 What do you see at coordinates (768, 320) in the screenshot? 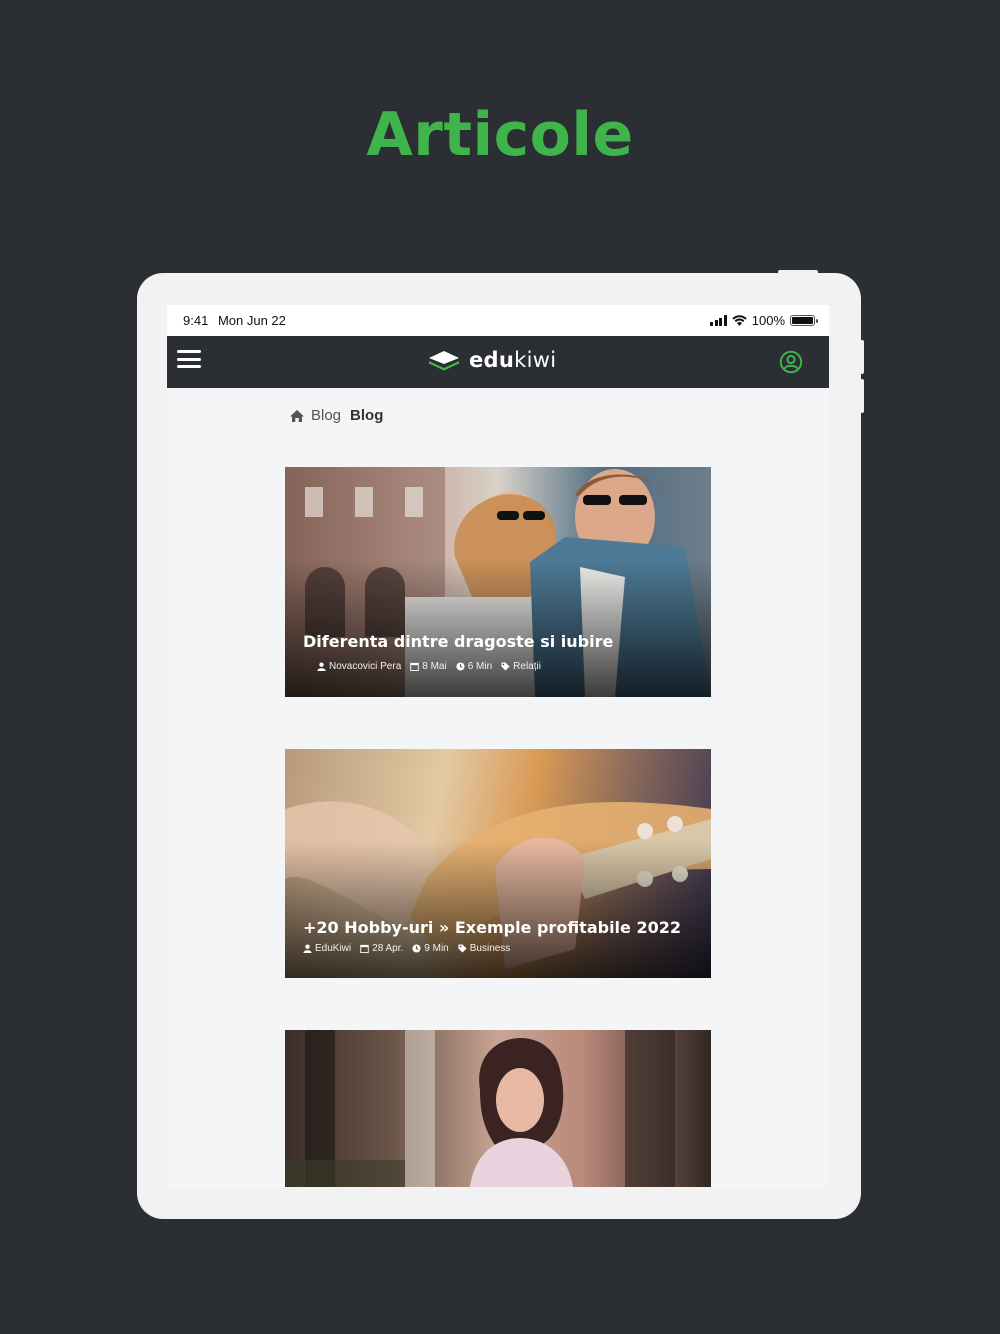
I see `battery-percent: 100%` at bounding box center [768, 320].